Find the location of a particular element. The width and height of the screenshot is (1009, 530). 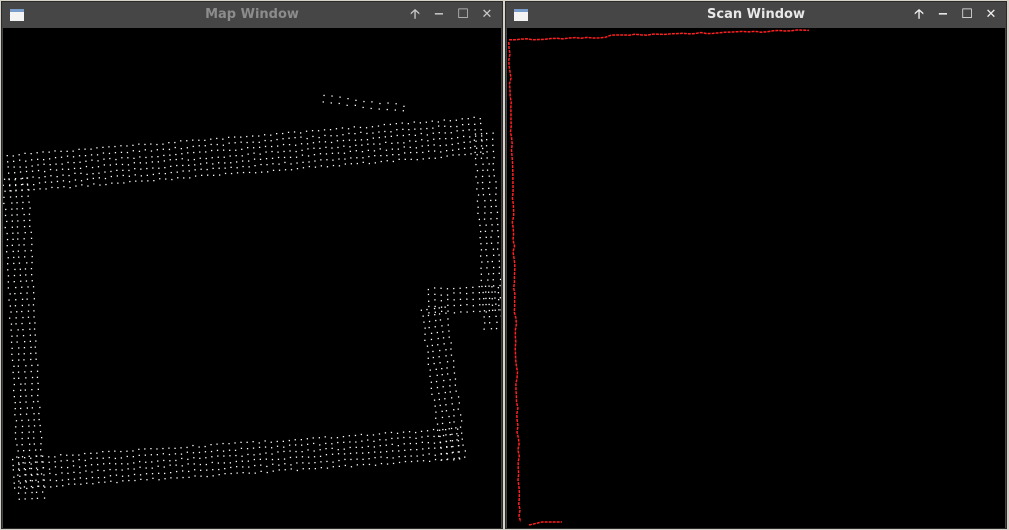

map-window-titlebar: Map Window 🡡 − ☐ ✕ is located at coordinates (252, 15).